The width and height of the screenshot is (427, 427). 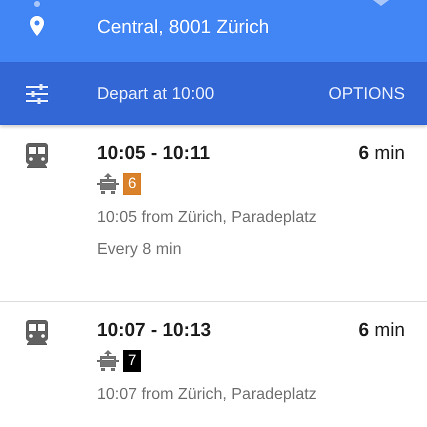 What do you see at coordinates (207, 218) in the screenshot?
I see `departure-text: 10:05 from Zürich, Paradeplatz` at bounding box center [207, 218].